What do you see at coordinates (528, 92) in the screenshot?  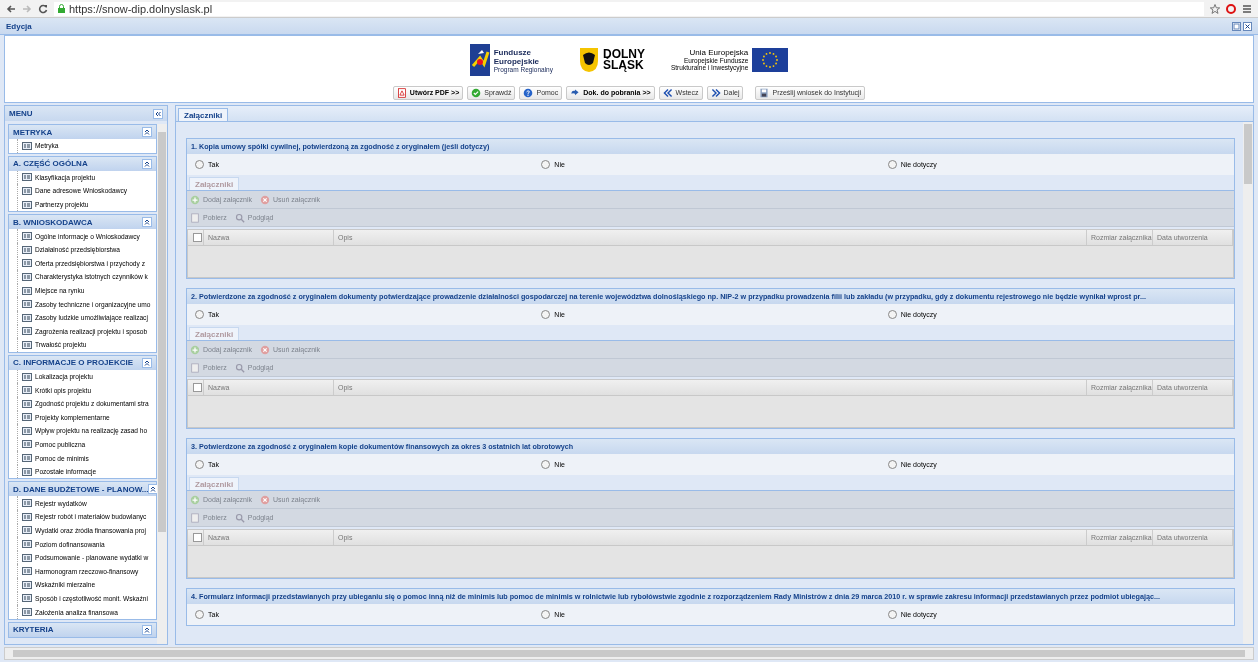 I see `help-icon` at bounding box center [528, 92].